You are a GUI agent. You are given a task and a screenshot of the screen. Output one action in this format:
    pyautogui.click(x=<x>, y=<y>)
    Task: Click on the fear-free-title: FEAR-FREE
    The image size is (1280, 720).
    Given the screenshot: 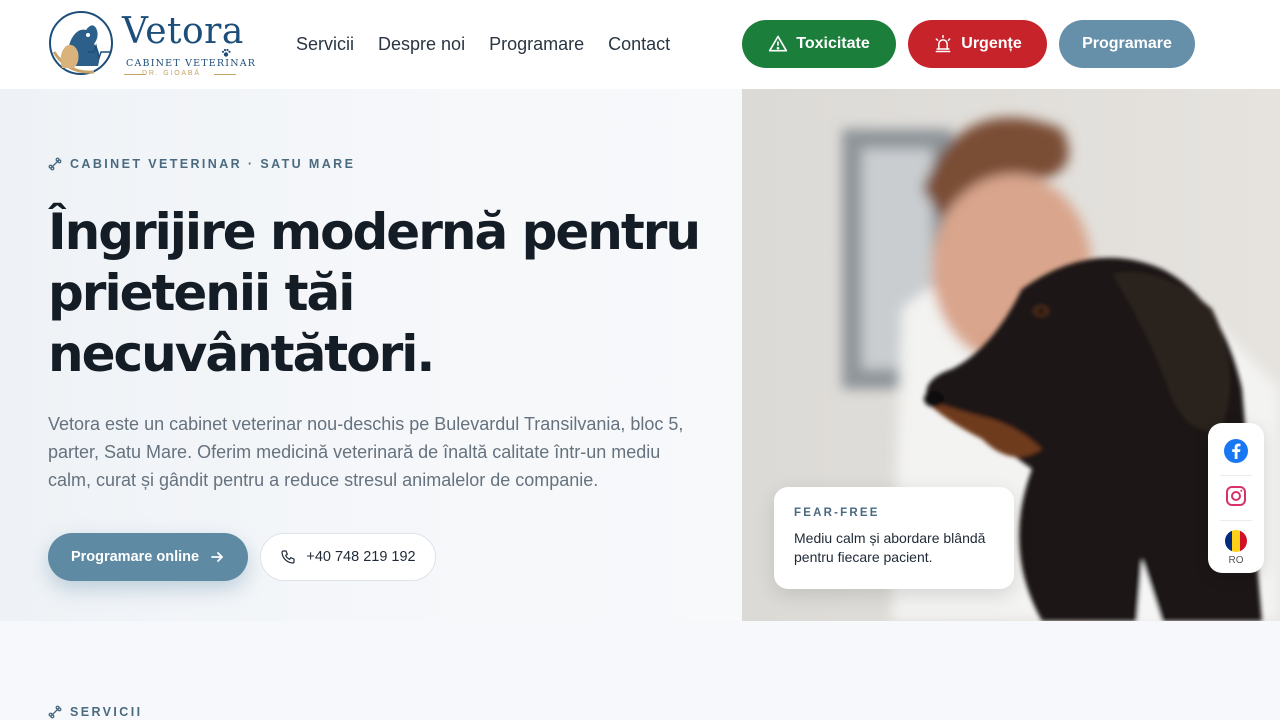 What is the action you would take?
    pyautogui.click(x=837, y=513)
    